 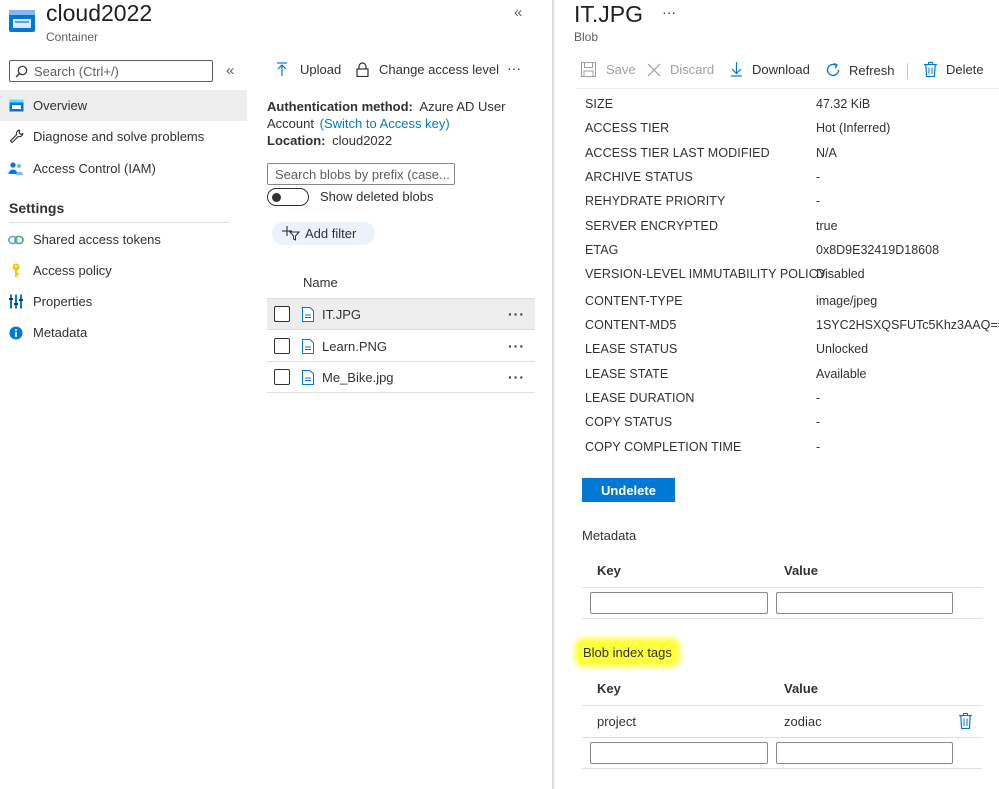 What do you see at coordinates (377, 196) in the screenshot?
I see `show-deleted-label: Show deleted blobs` at bounding box center [377, 196].